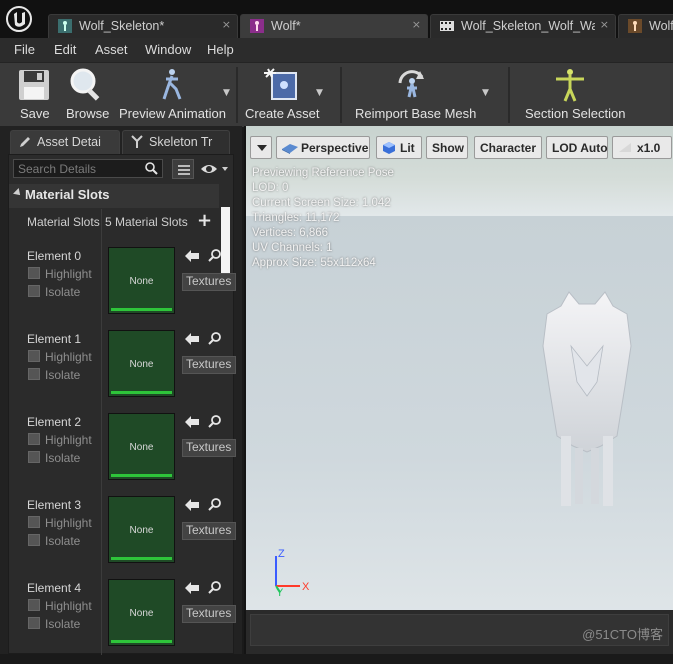 The image size is (673, 664). Describe the element at coordinates (319, 93) in the screenshot. I see `create-asset-dropdown-arrow: ▼` at that location.